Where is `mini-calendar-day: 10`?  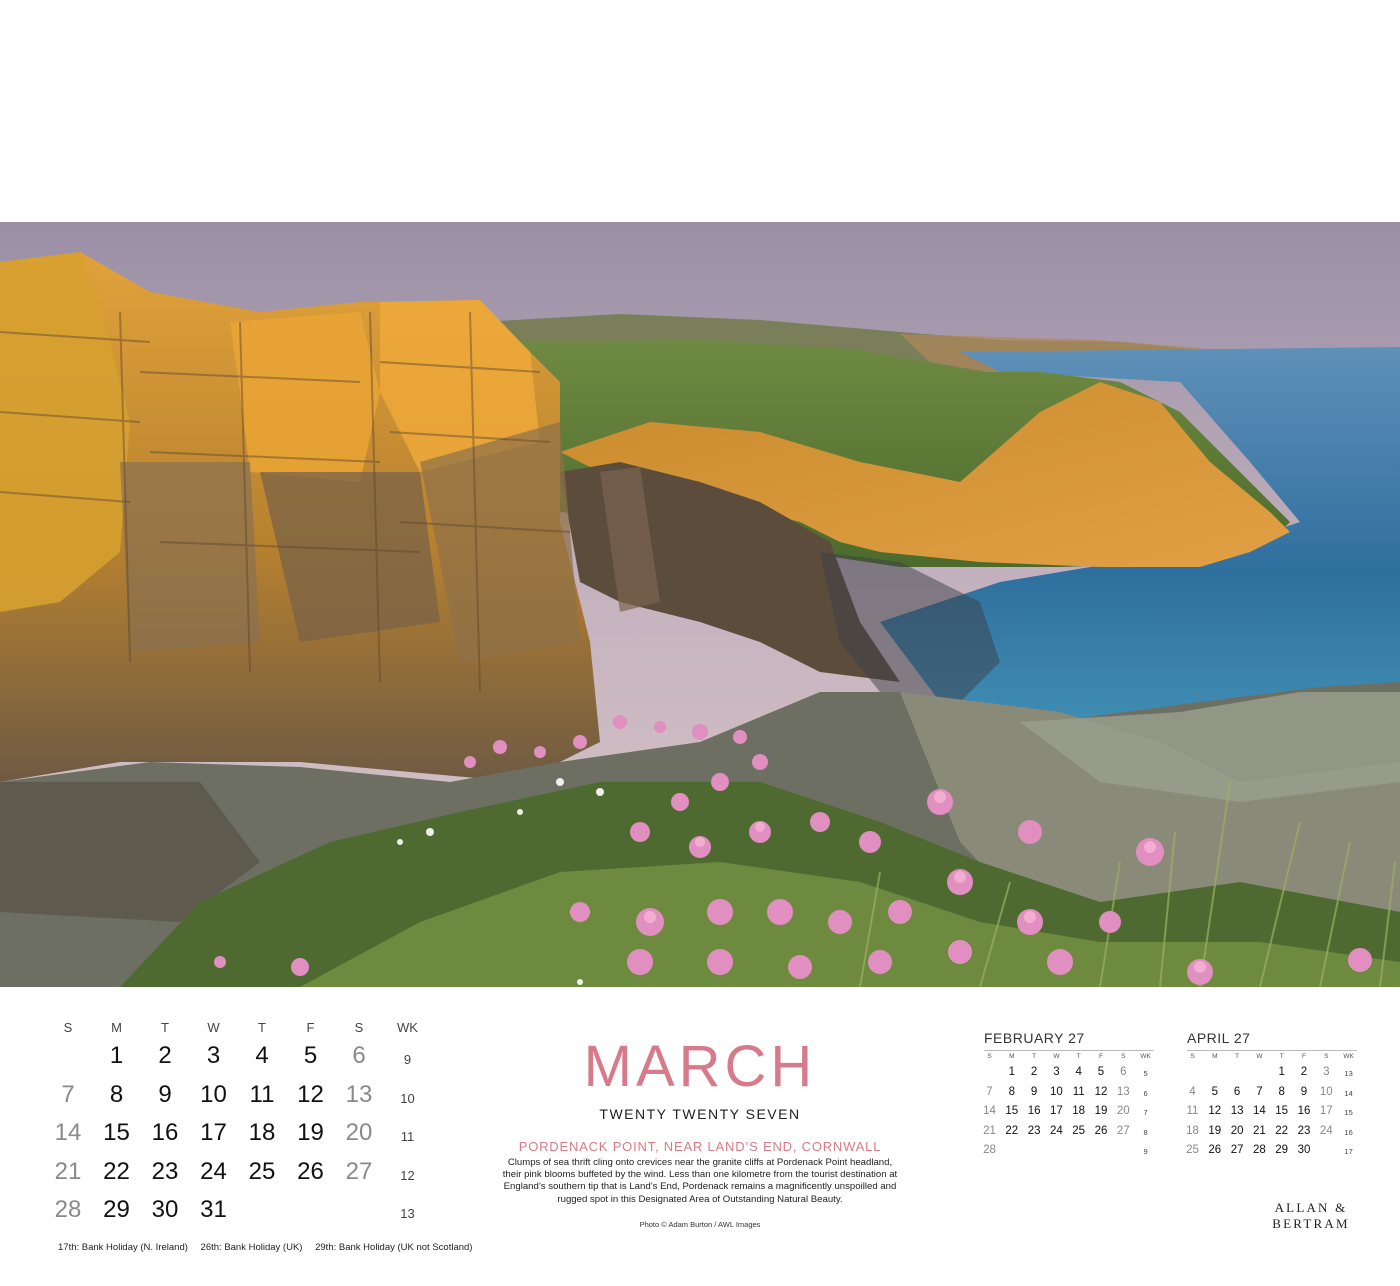
mini-calendar-day: 10 is located at coordinates (1056, 1091).